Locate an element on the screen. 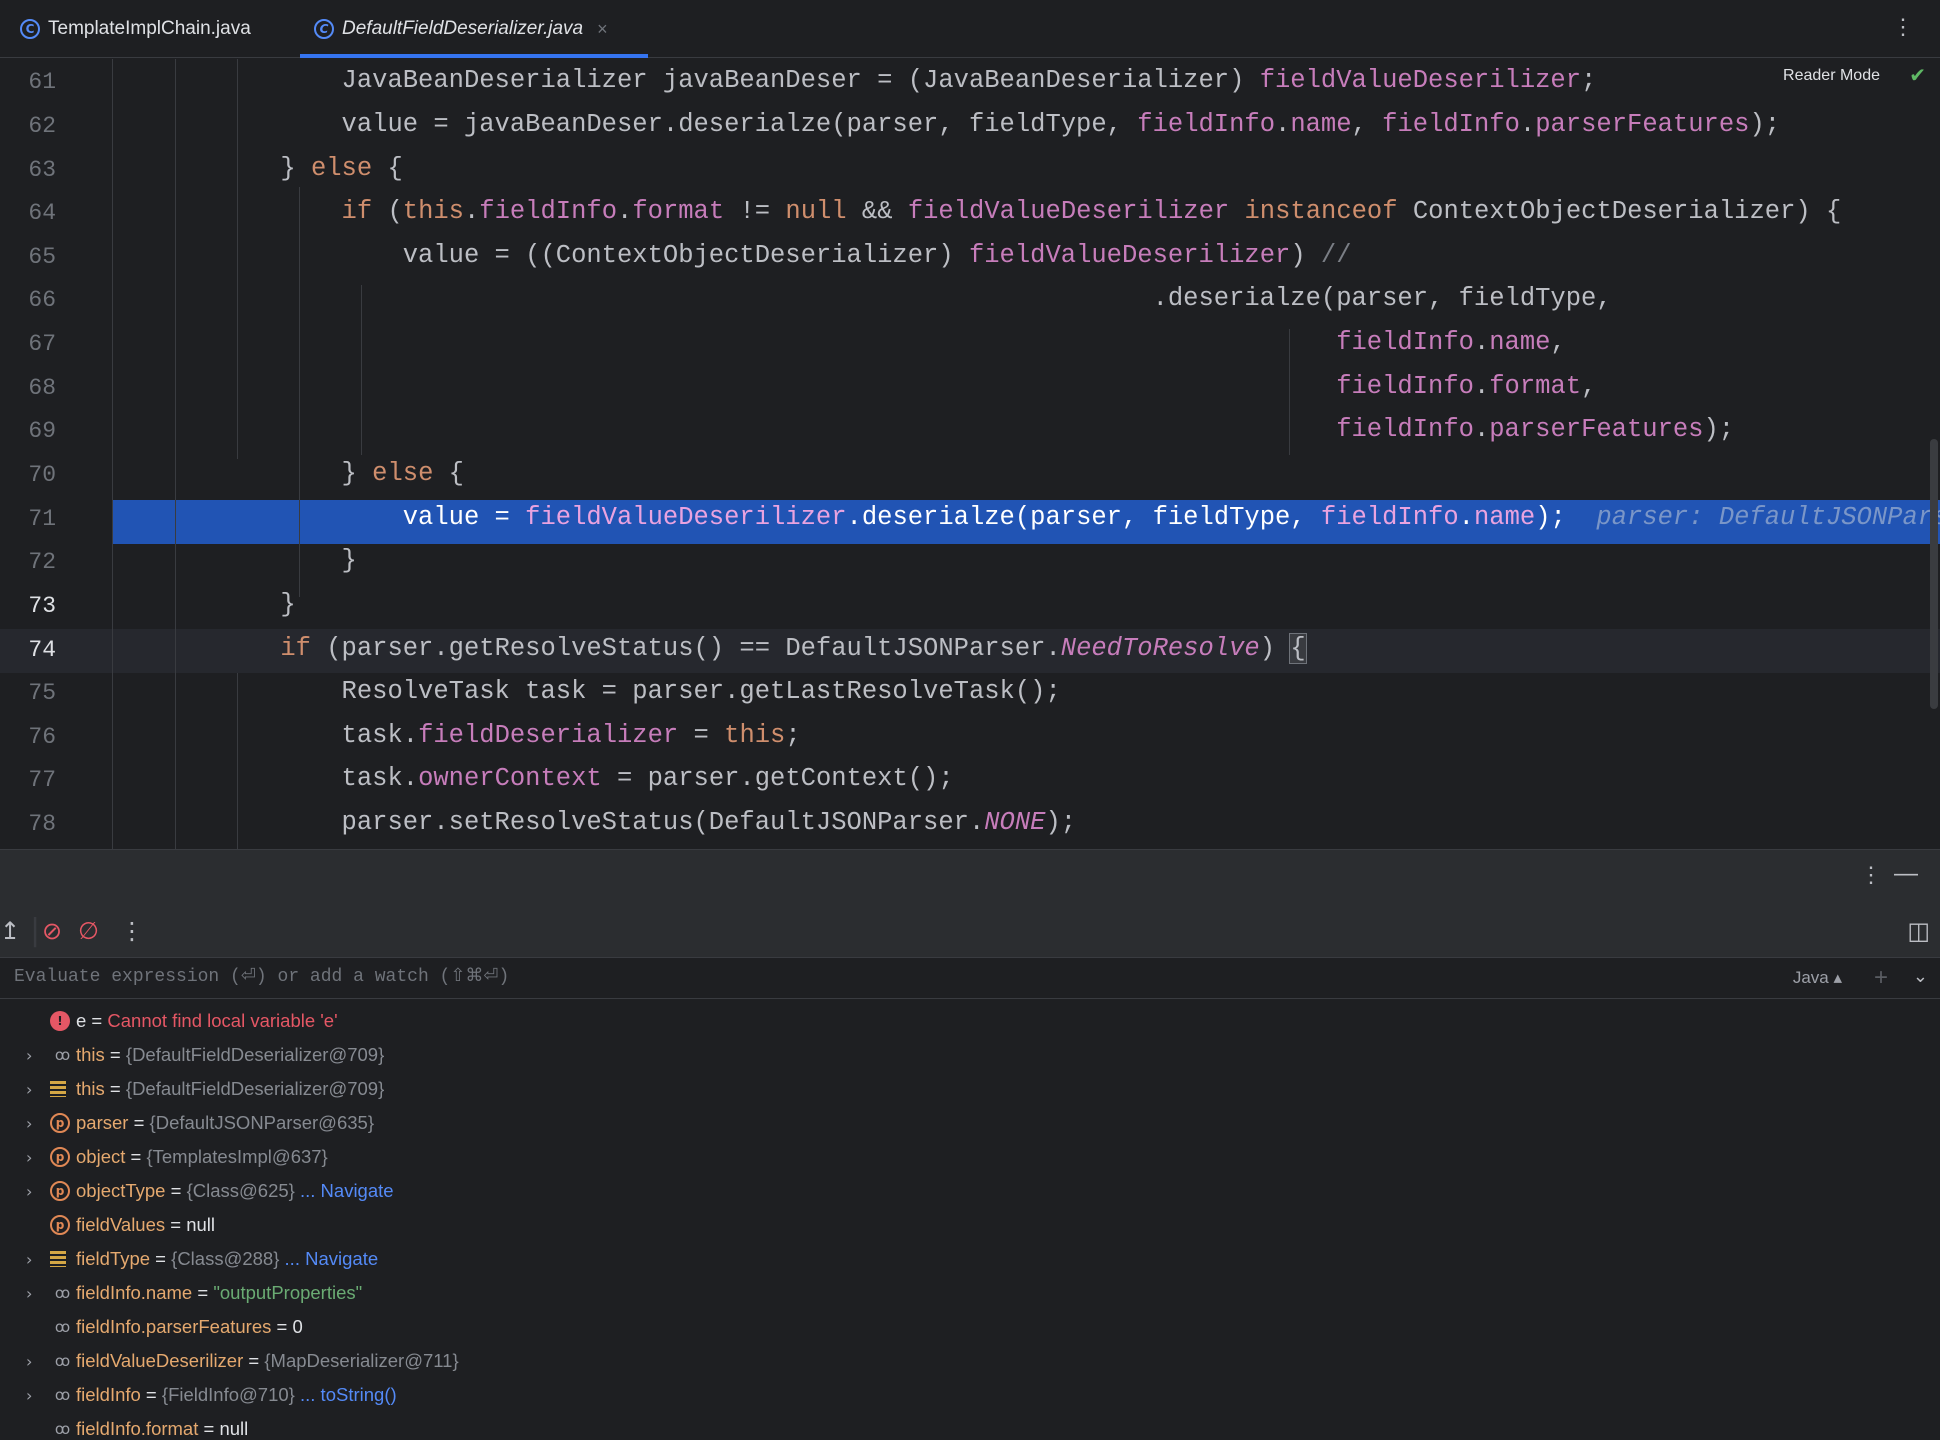 The image size is (1940, 1440). variable-text: fieldInfo.parserFeatures = 0 is located at coordinates (189, 1327).